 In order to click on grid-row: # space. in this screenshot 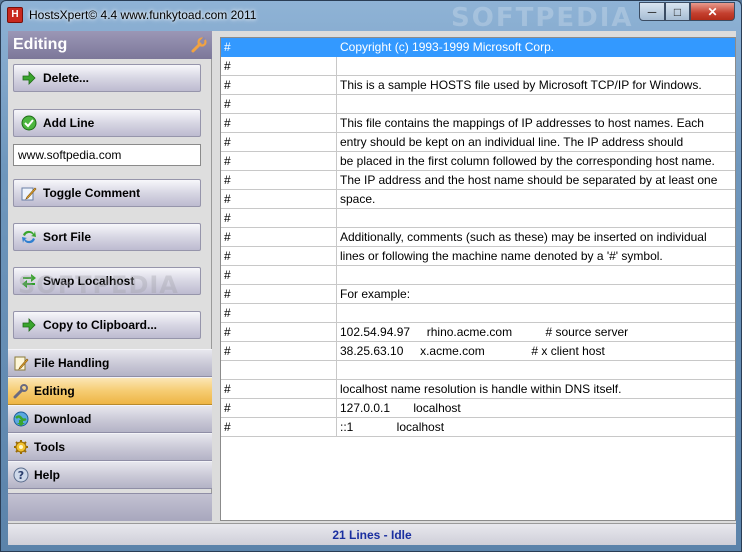, I will do `click(478, 199)`.